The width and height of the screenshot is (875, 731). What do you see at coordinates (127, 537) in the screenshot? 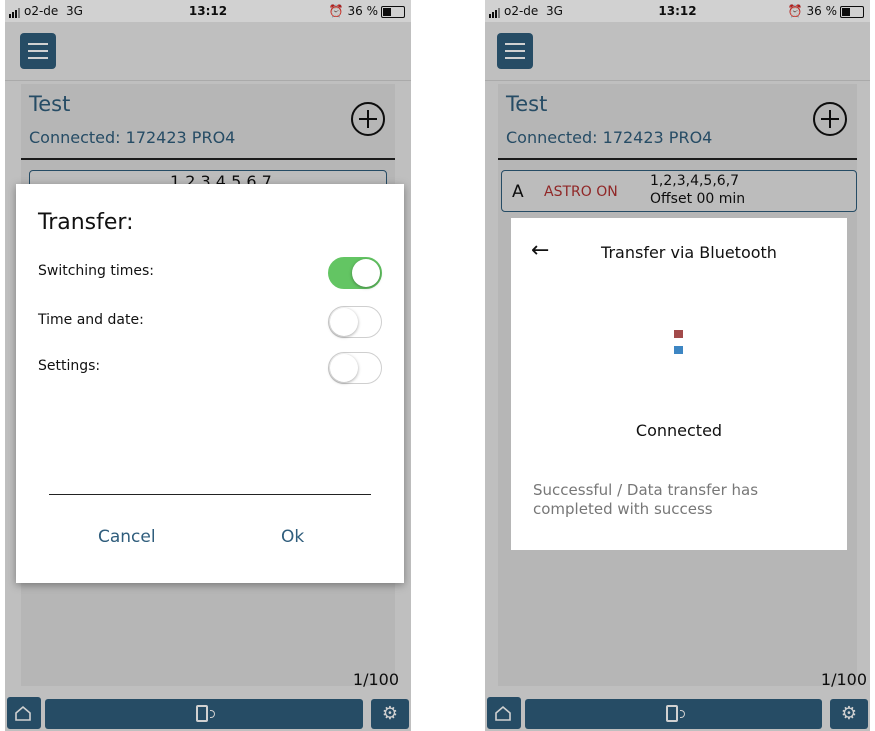
I see `cancel-button: Cancel` at bounding box center [127, 537].